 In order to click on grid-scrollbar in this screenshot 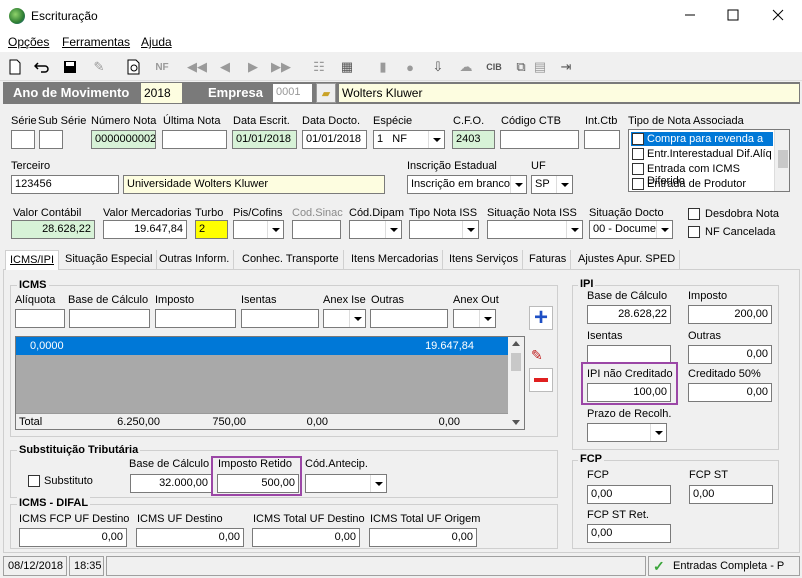, I will do `click(516, 383)`.